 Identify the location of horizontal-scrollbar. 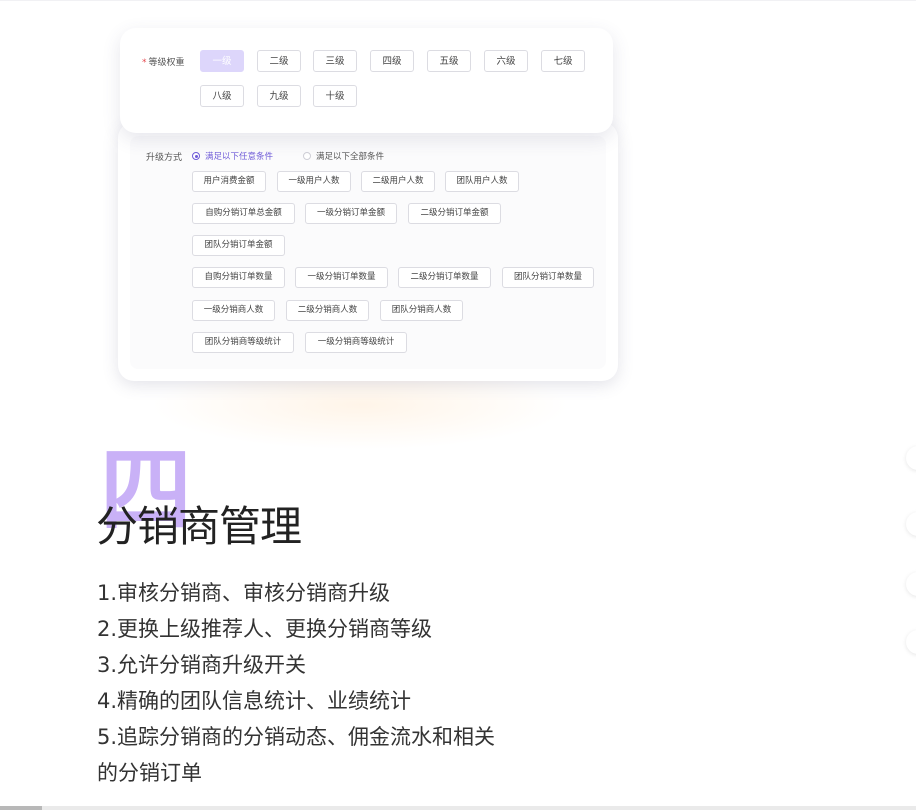
(458, 808).